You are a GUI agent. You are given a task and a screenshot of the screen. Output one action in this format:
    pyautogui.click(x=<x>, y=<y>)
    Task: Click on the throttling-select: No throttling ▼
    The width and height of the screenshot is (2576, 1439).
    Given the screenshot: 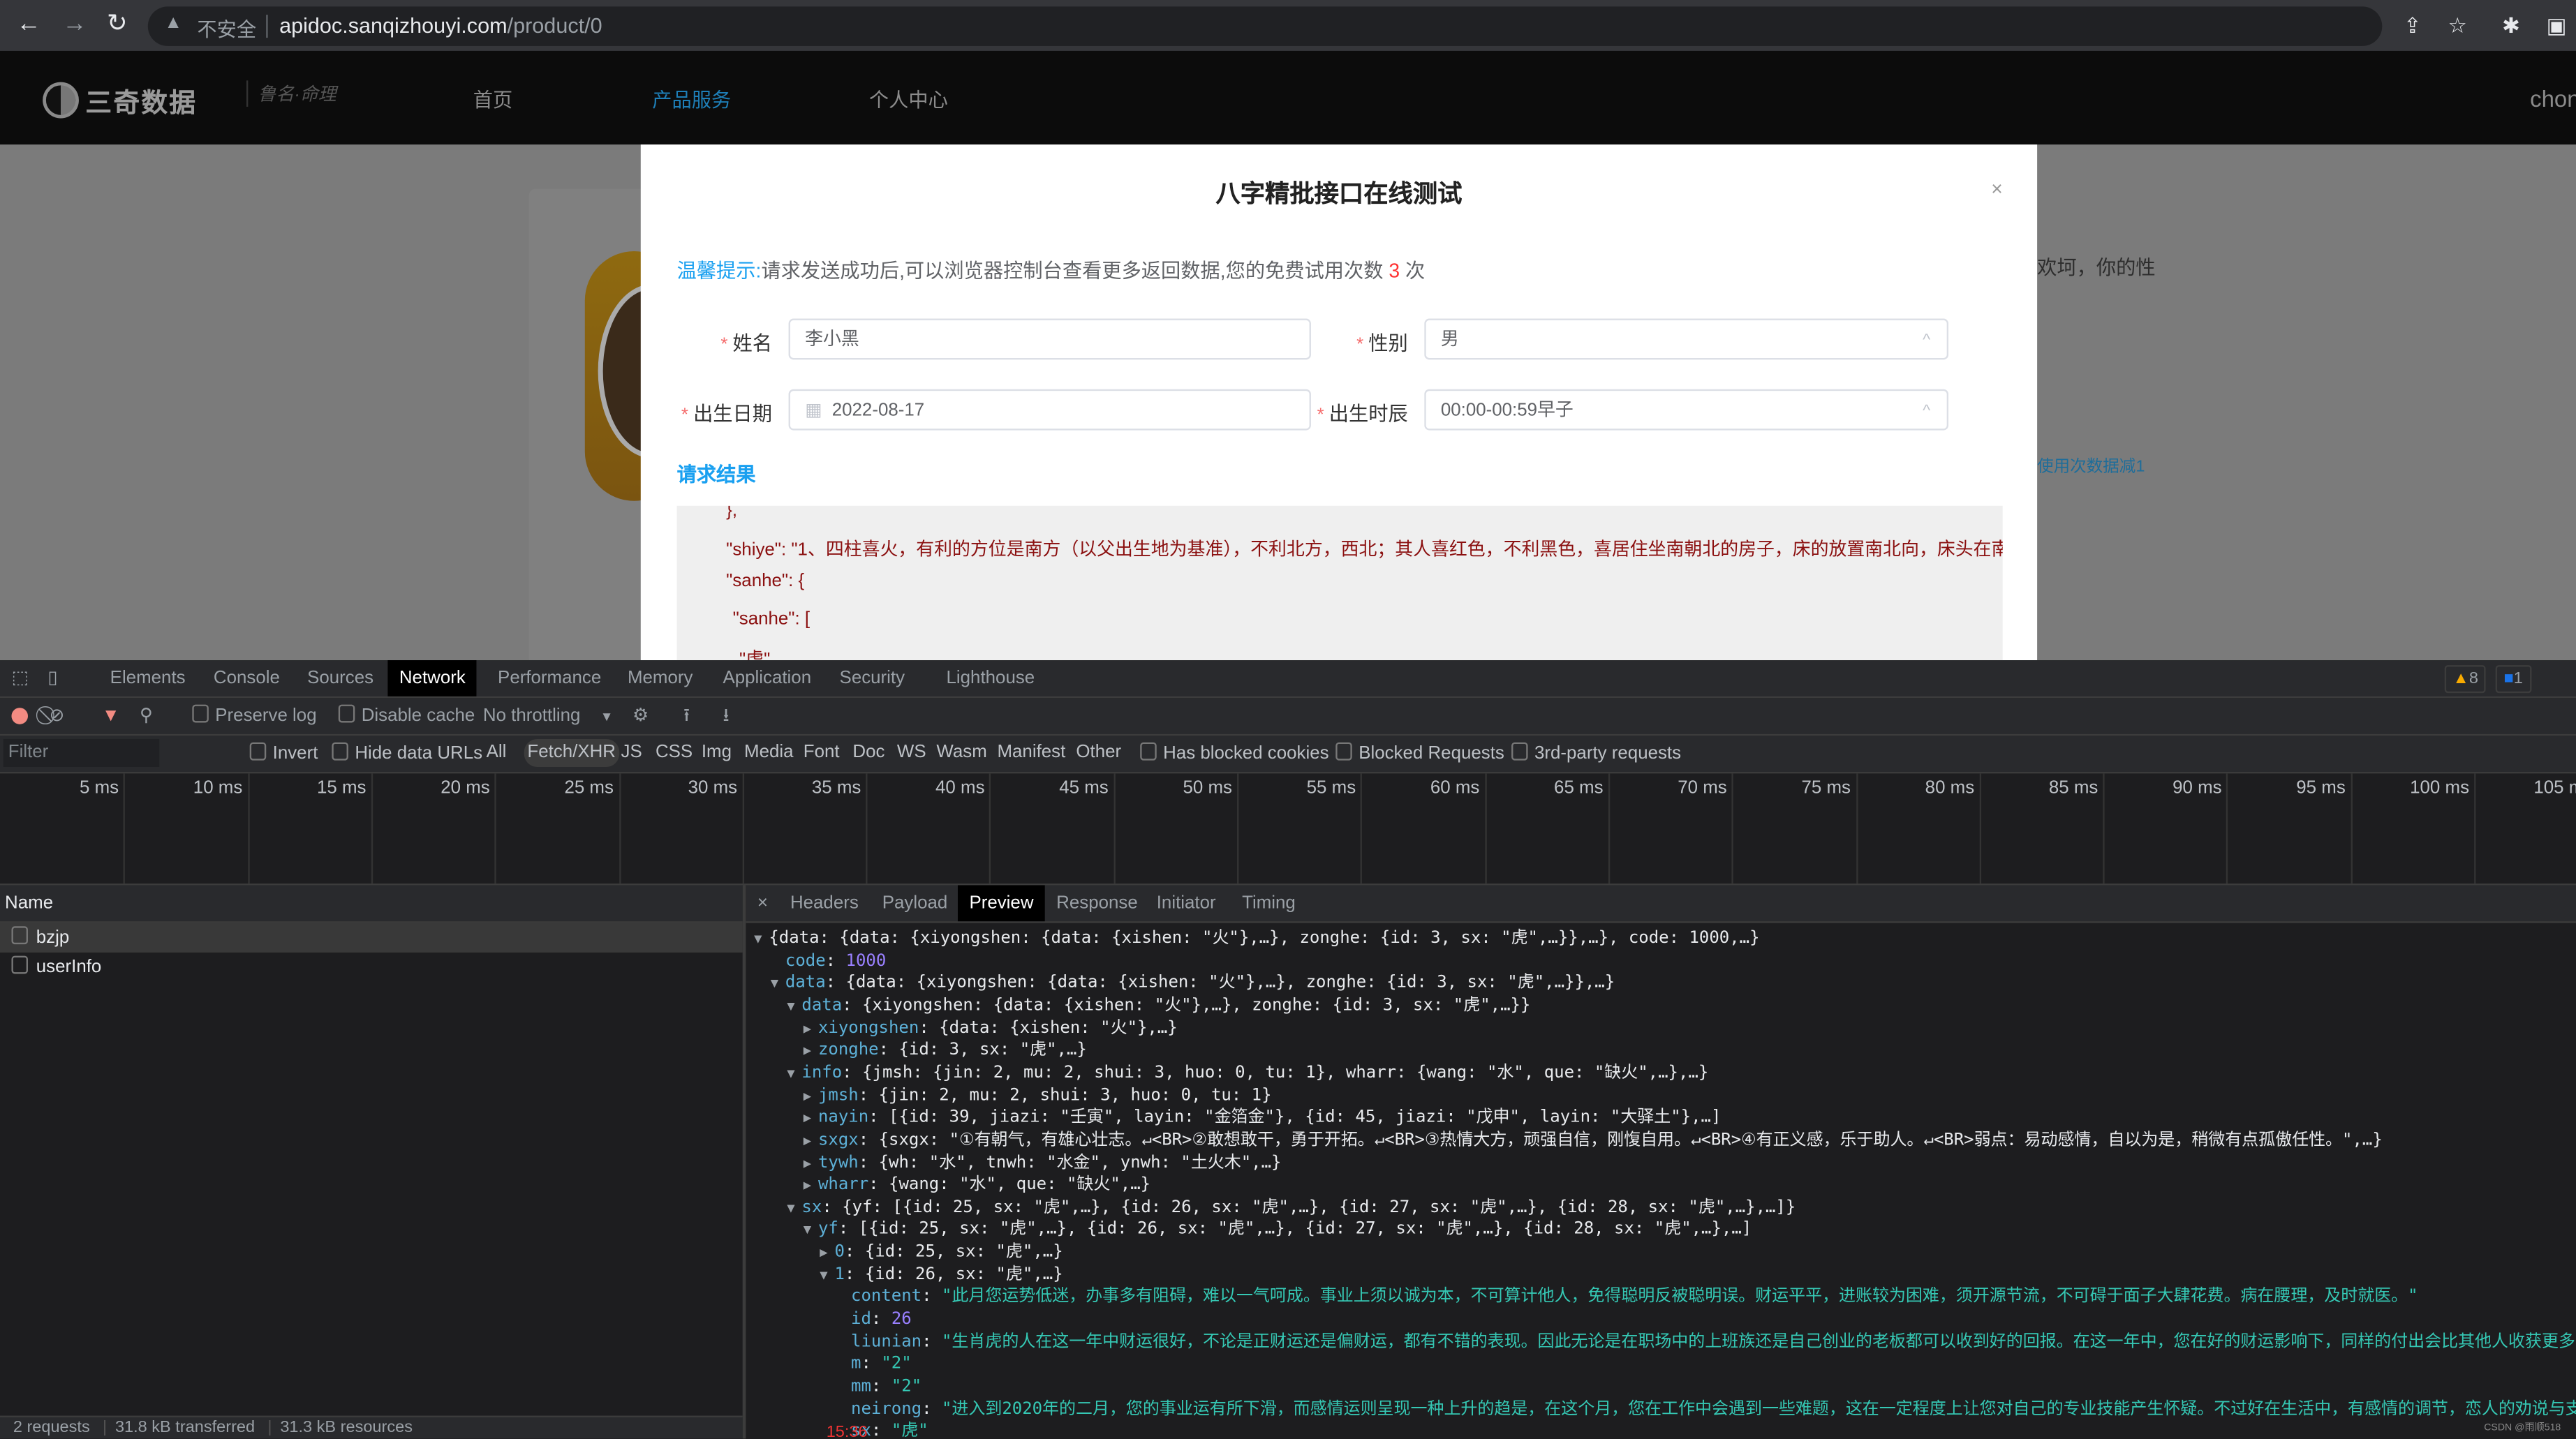 What is the action you would take?
    pyautogui.click(x=548, y=717)
    